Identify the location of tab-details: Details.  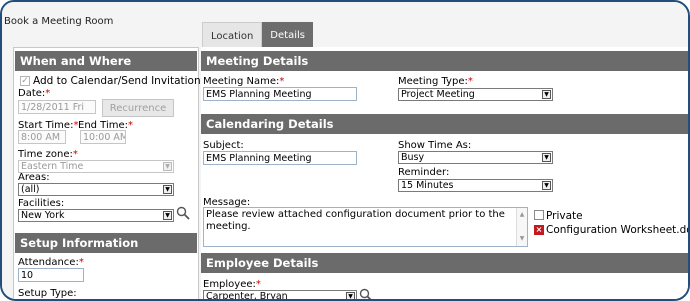
(287, 34).